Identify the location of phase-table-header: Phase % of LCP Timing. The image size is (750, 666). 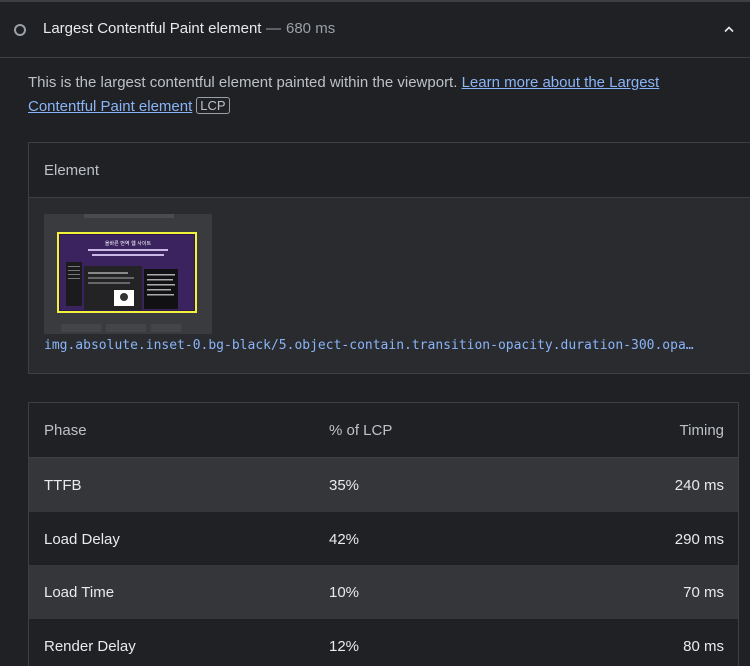
(383, 430).